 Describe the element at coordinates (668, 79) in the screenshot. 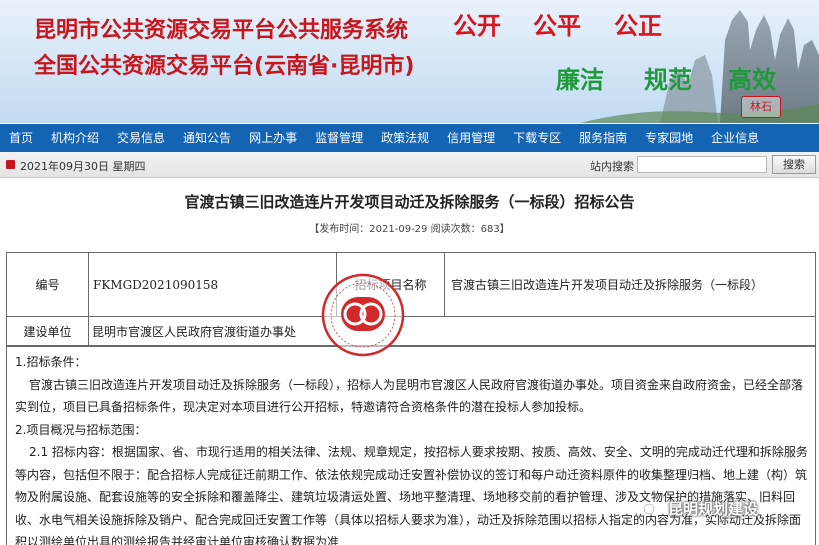

I see `slogan-standard: 规范` at that location.